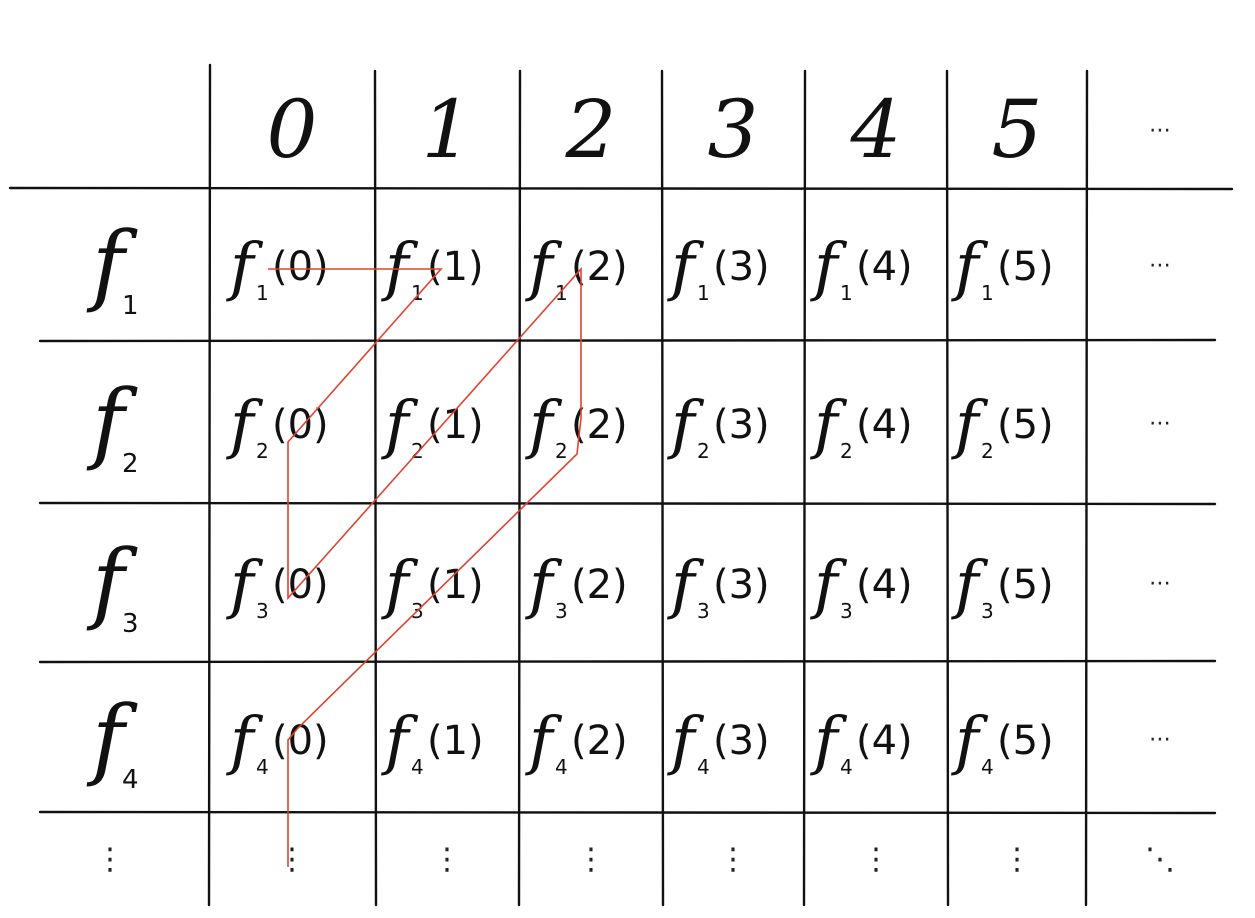  Describe the element at coordinates (861, 267) in the screenshot. I see `table-cell: f 1(4)` at that location.